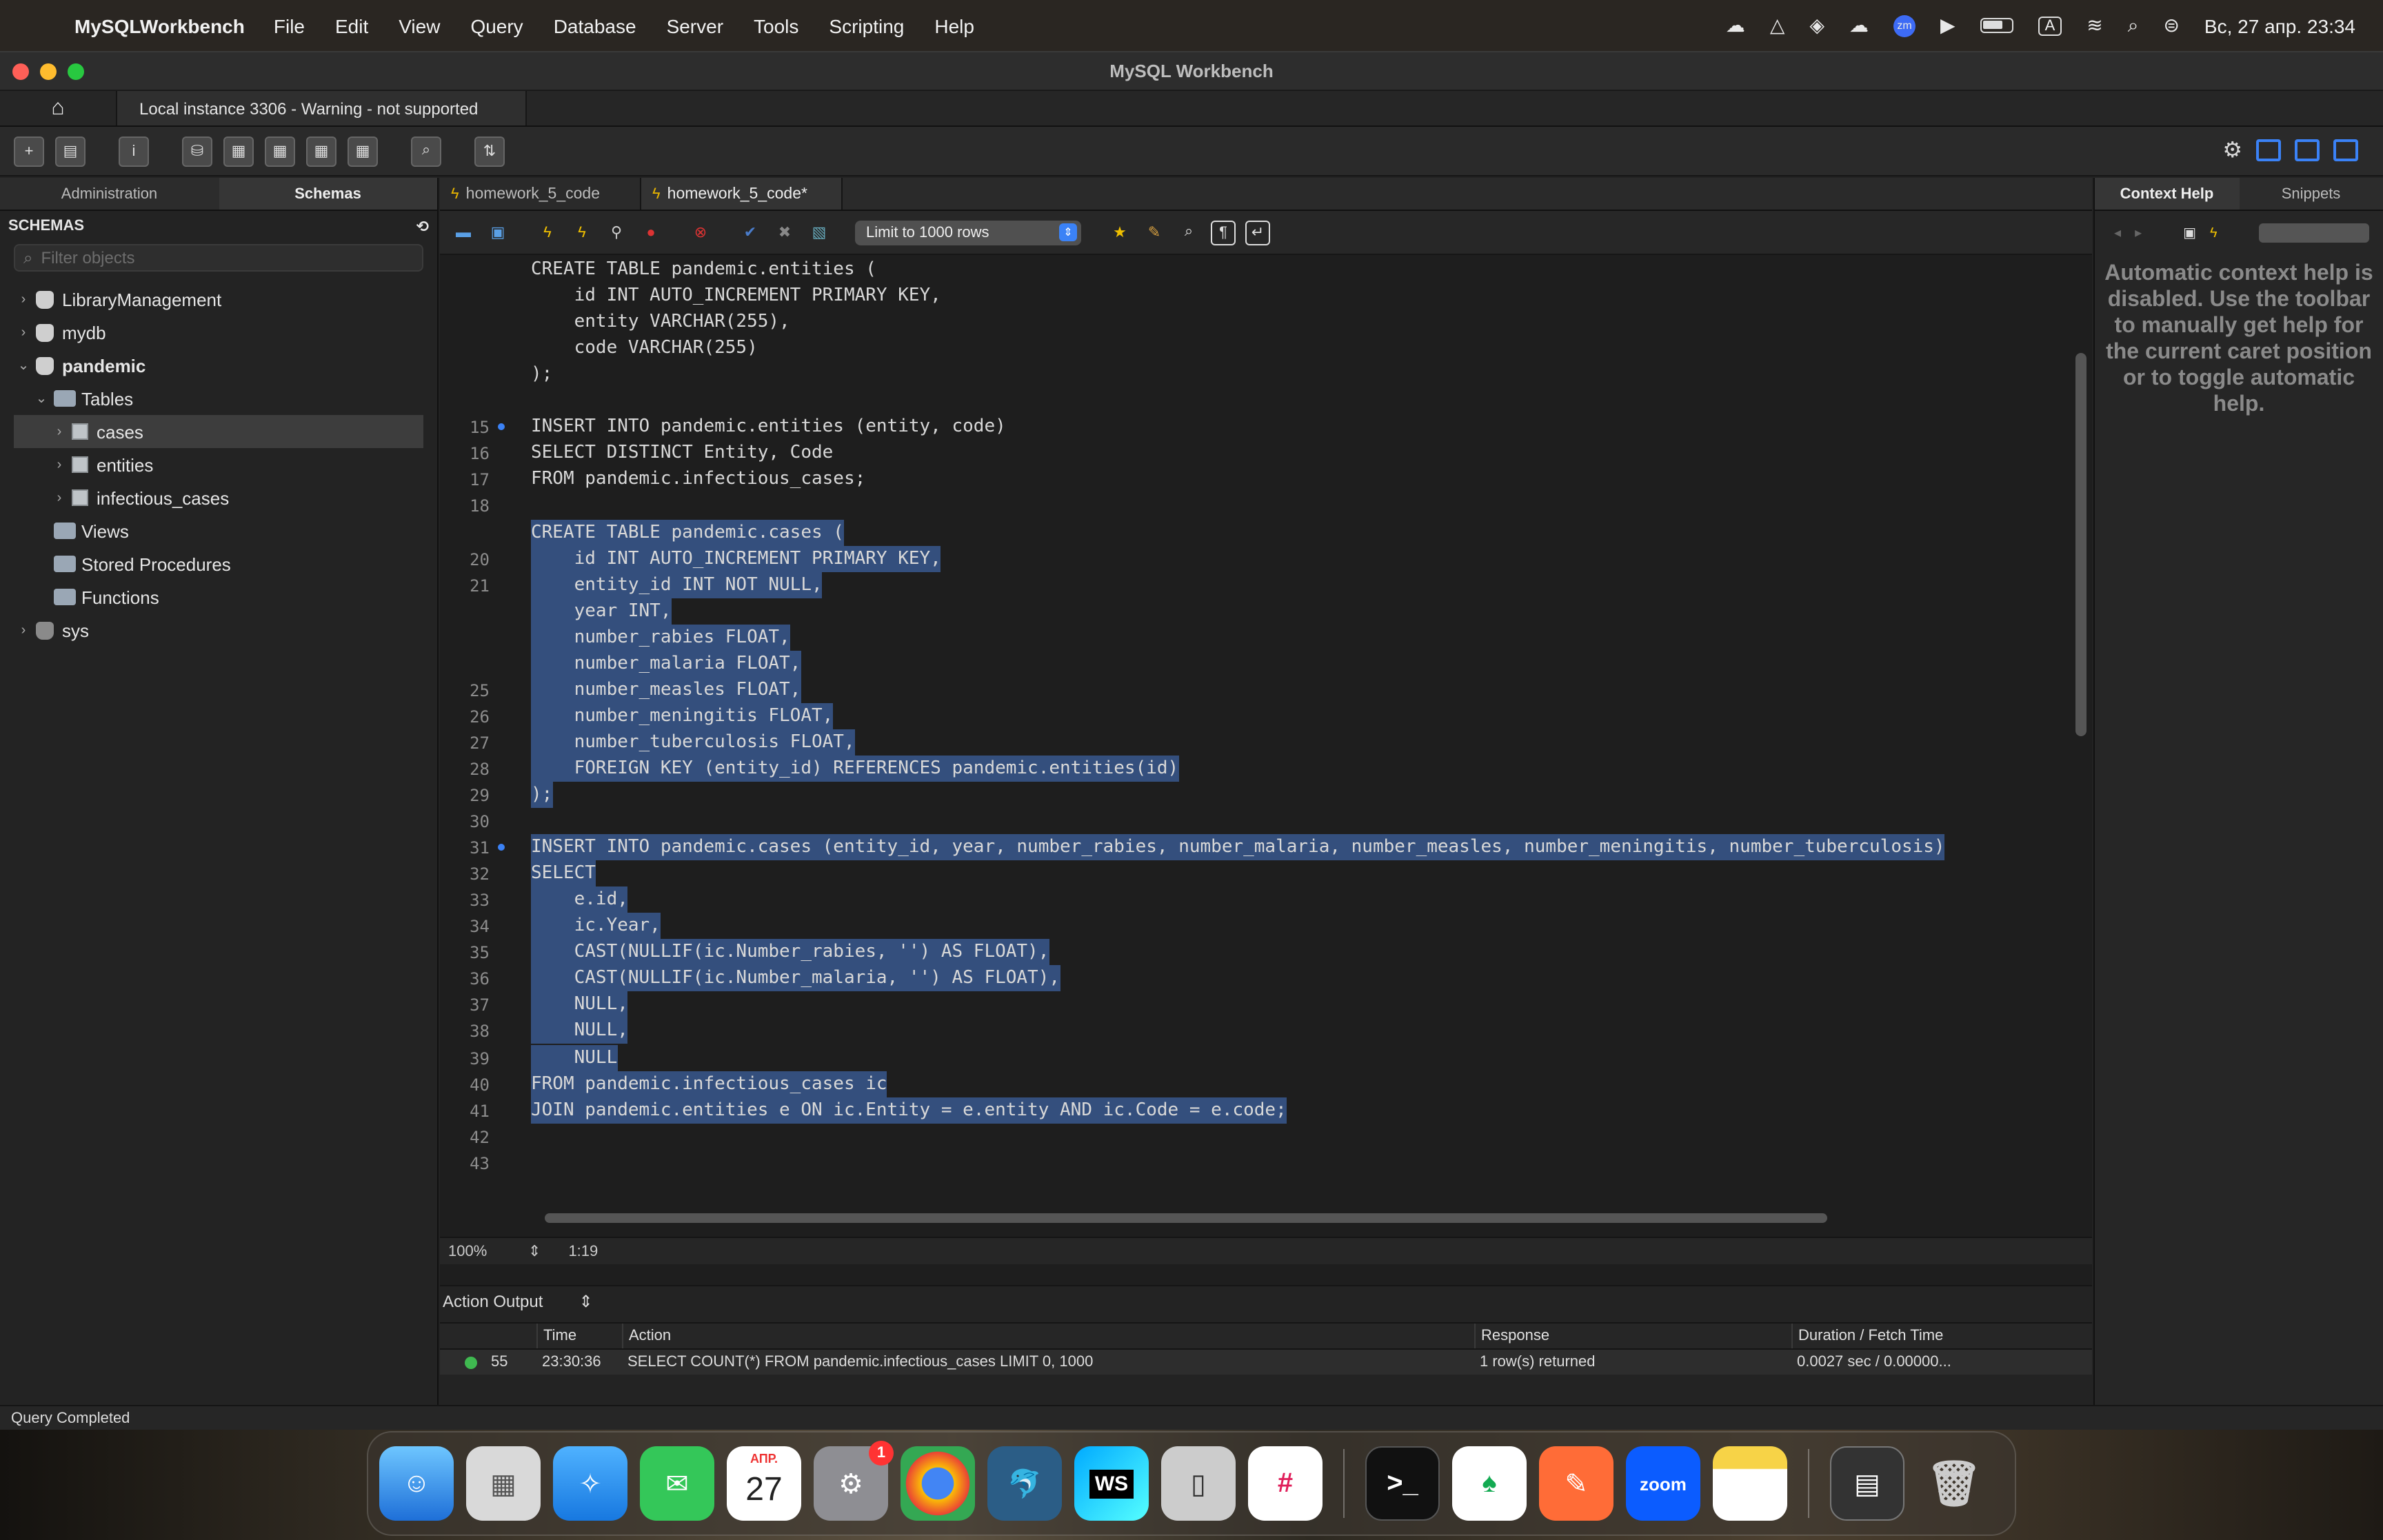 This screenshot has width=2383, height=1540. What do you see at coordinates (58, 108) in the screenshot?
I see `home-icon: ⌂` at bounding box center [58, 108].